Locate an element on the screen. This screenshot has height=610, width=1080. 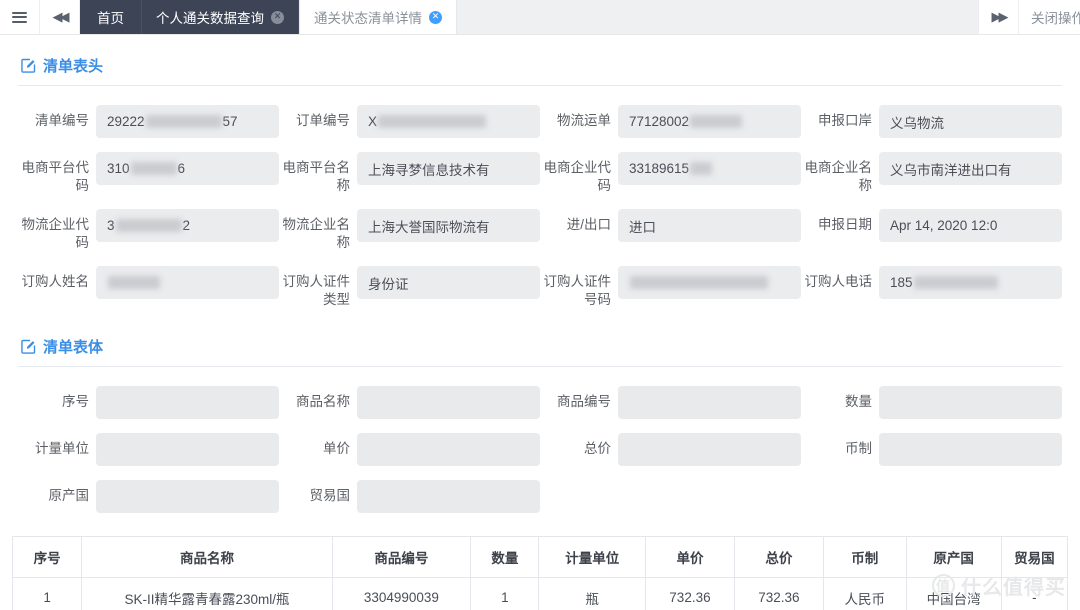
field-value-text: X is located at coordinates (373, 121).